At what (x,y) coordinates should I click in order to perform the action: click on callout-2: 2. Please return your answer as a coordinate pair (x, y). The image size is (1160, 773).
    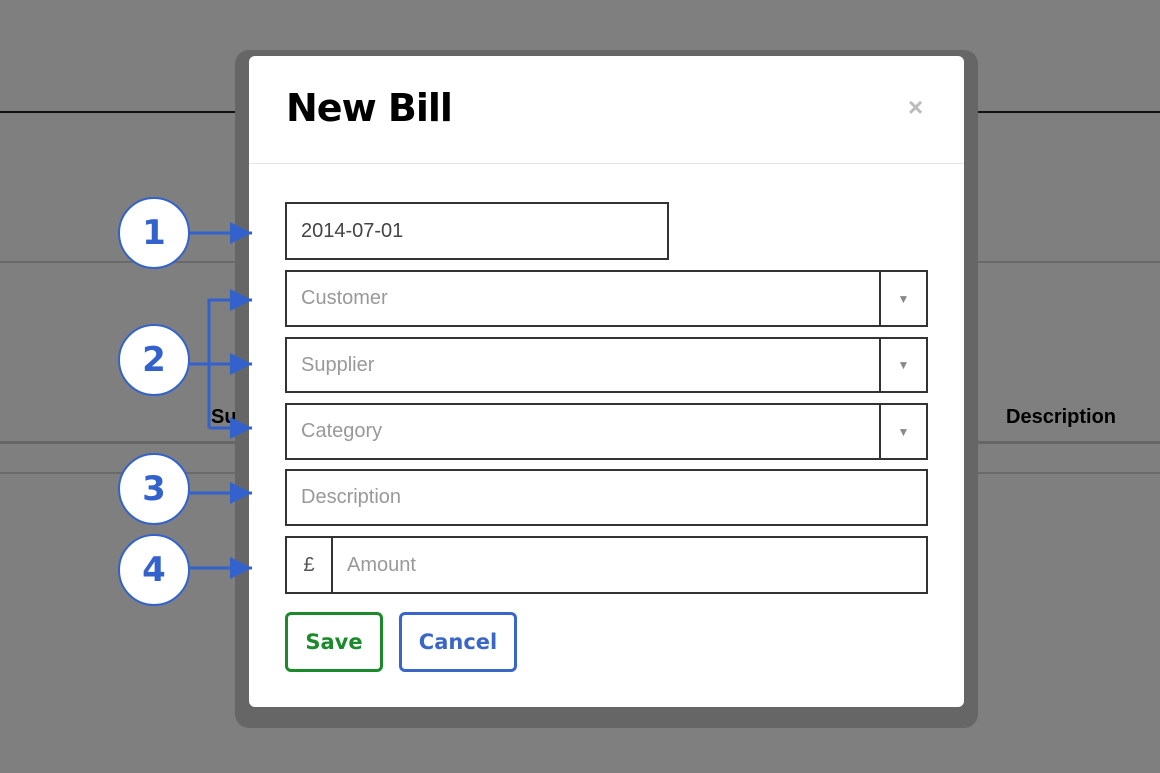
    Looking at the image, I should click on (154, 360).